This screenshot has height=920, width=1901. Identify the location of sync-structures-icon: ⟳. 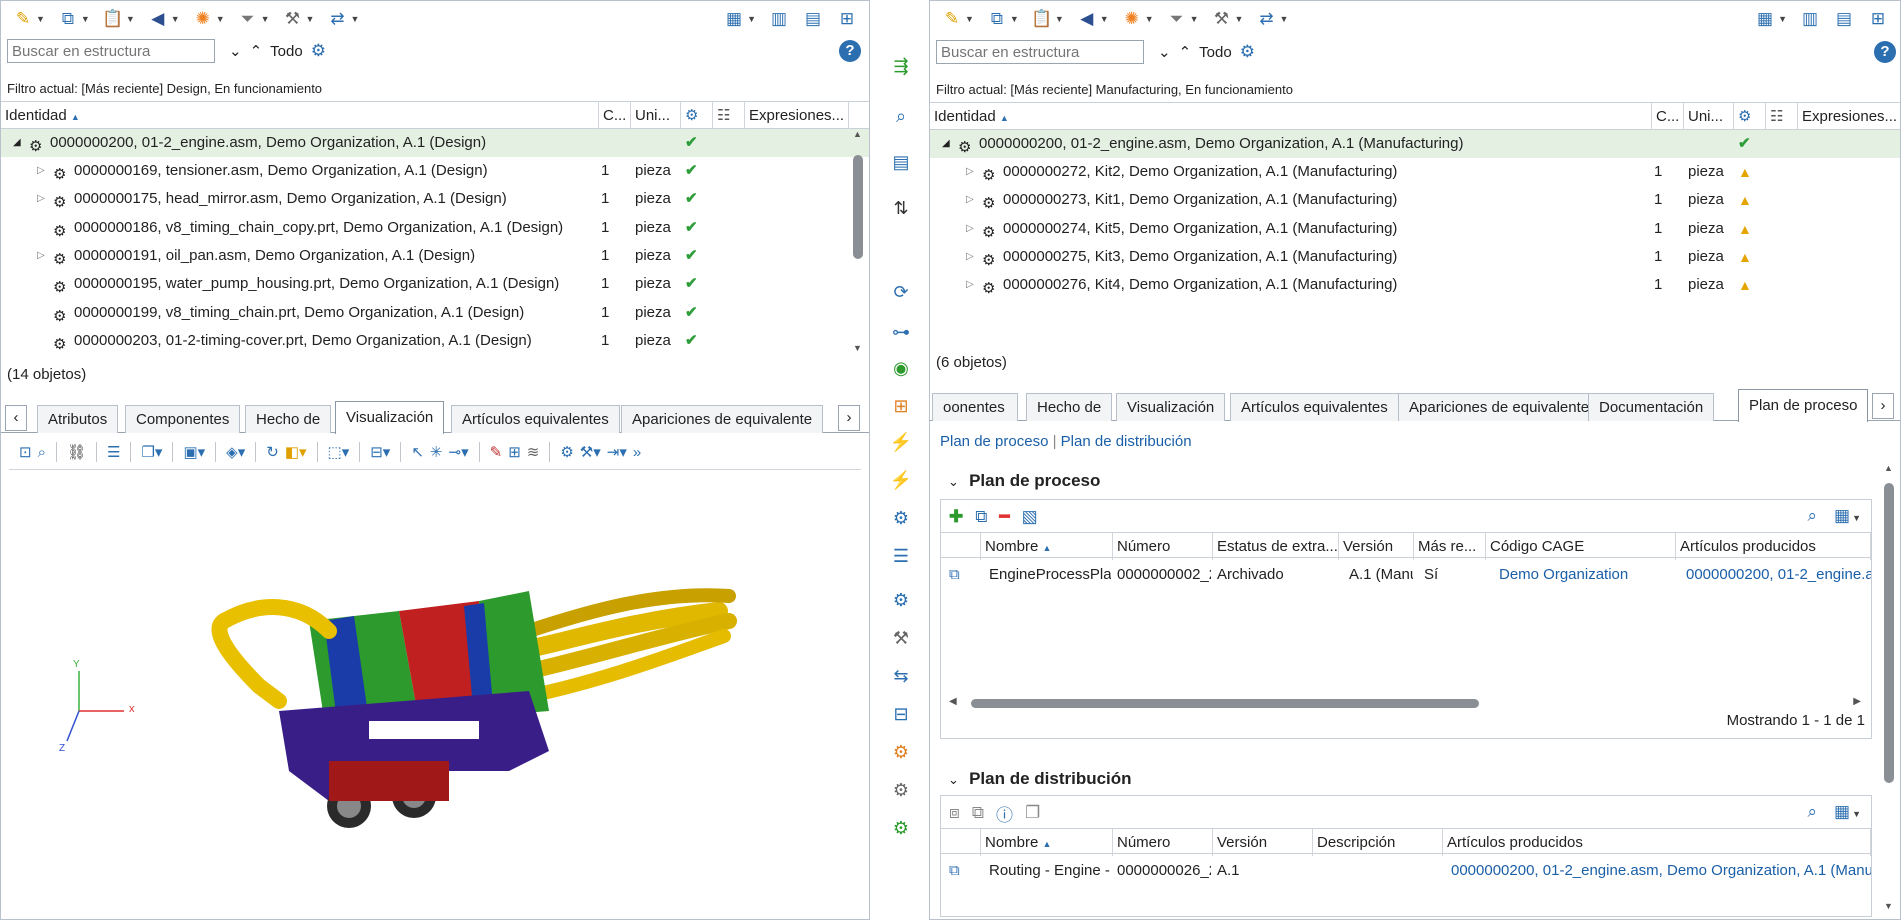
(901, 292).